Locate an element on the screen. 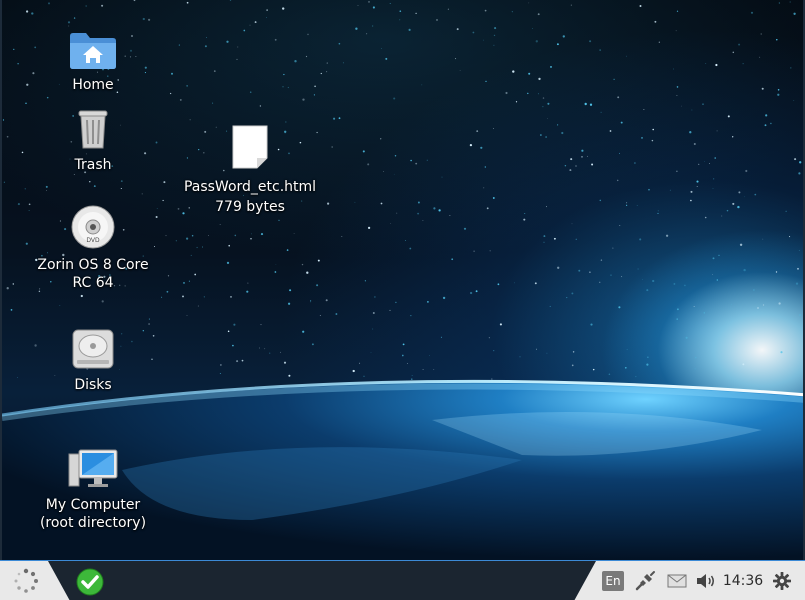  volume-icon is located at coordinates (705, 581).